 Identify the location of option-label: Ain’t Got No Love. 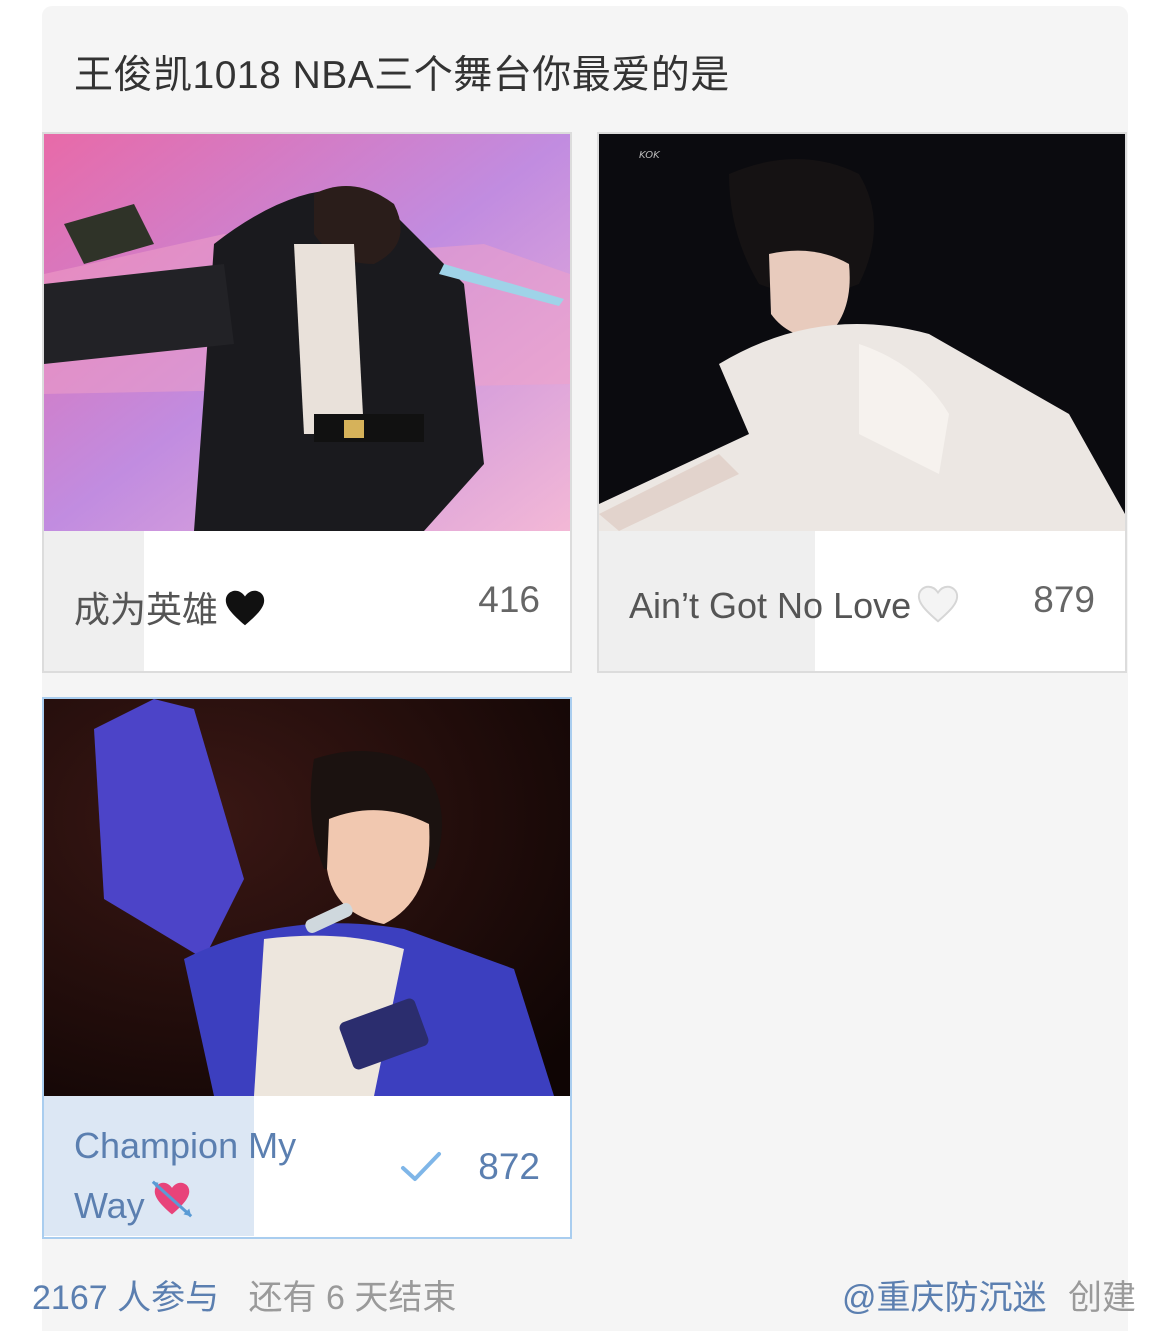
(795, 608).